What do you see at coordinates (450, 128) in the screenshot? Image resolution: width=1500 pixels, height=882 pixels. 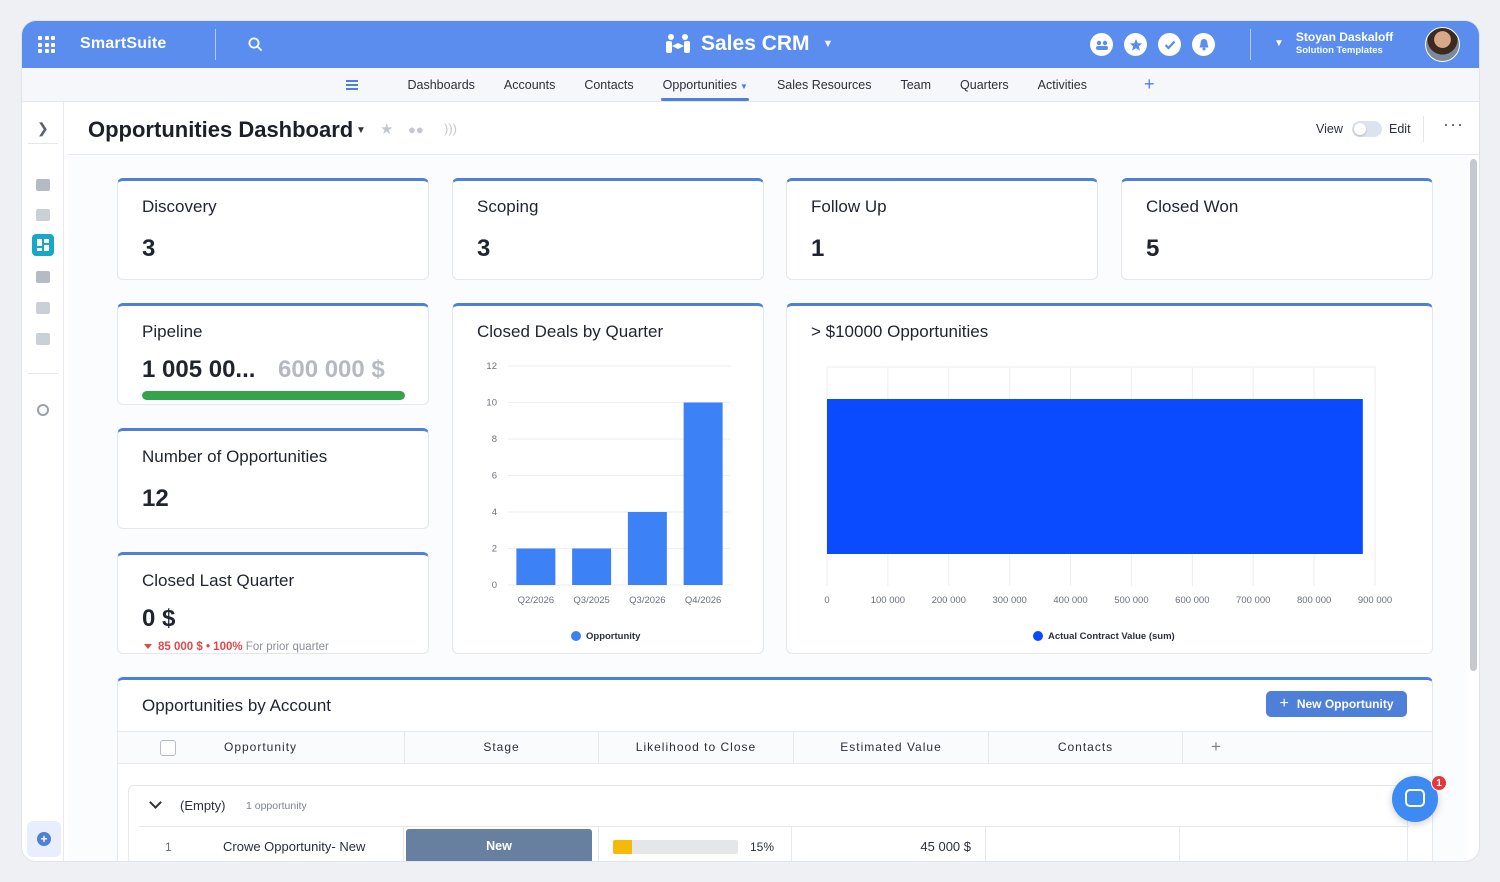 I see `rss-icon: )))` at bounding box center [450, 128].